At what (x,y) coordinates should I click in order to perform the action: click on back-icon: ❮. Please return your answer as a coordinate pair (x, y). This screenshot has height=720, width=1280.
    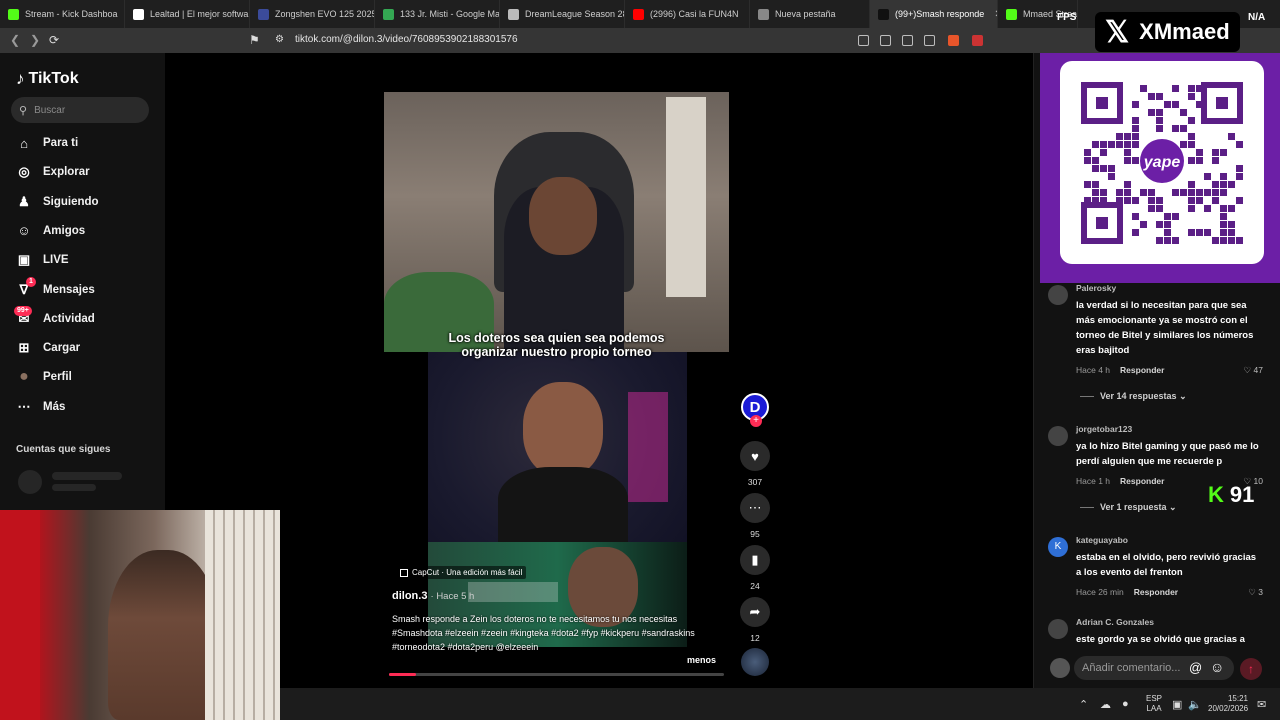
    Looking at the image, I should click on (15, 40).